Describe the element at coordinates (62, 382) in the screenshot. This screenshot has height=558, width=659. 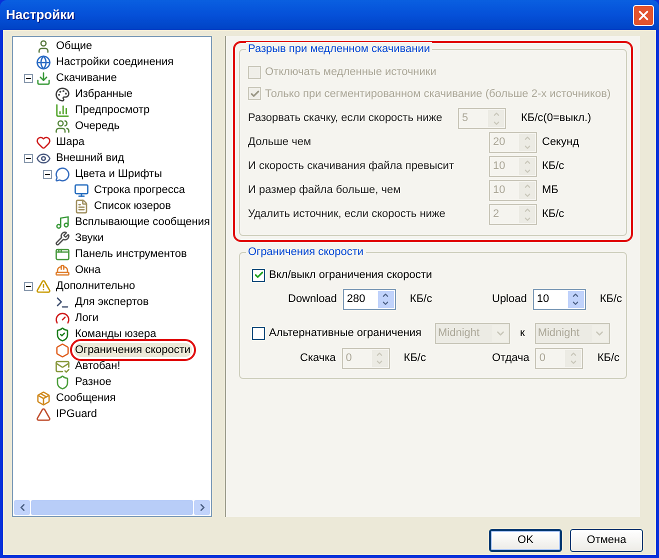
I see `shield-icon` at that location.